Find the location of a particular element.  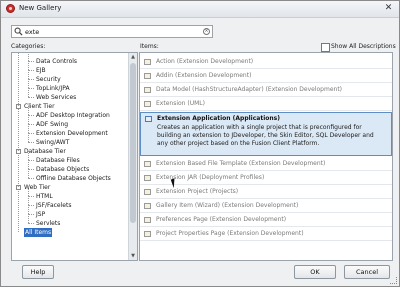

search-icon is located at coordinates (18, 31).